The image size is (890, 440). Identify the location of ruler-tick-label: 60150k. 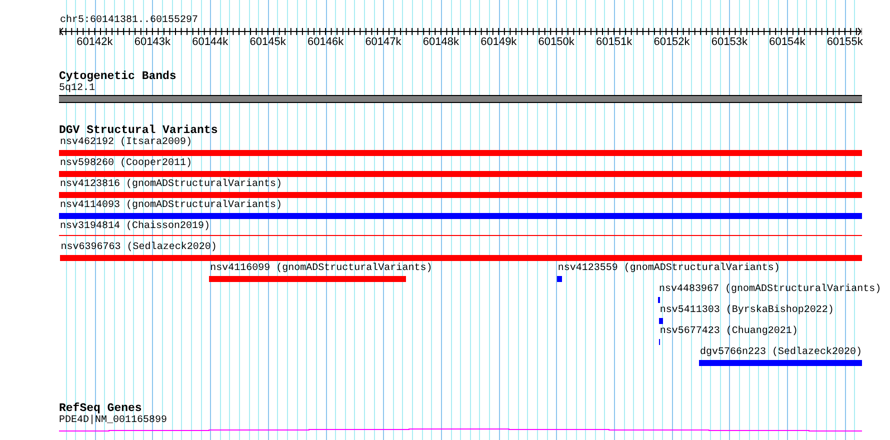
(556, 42).